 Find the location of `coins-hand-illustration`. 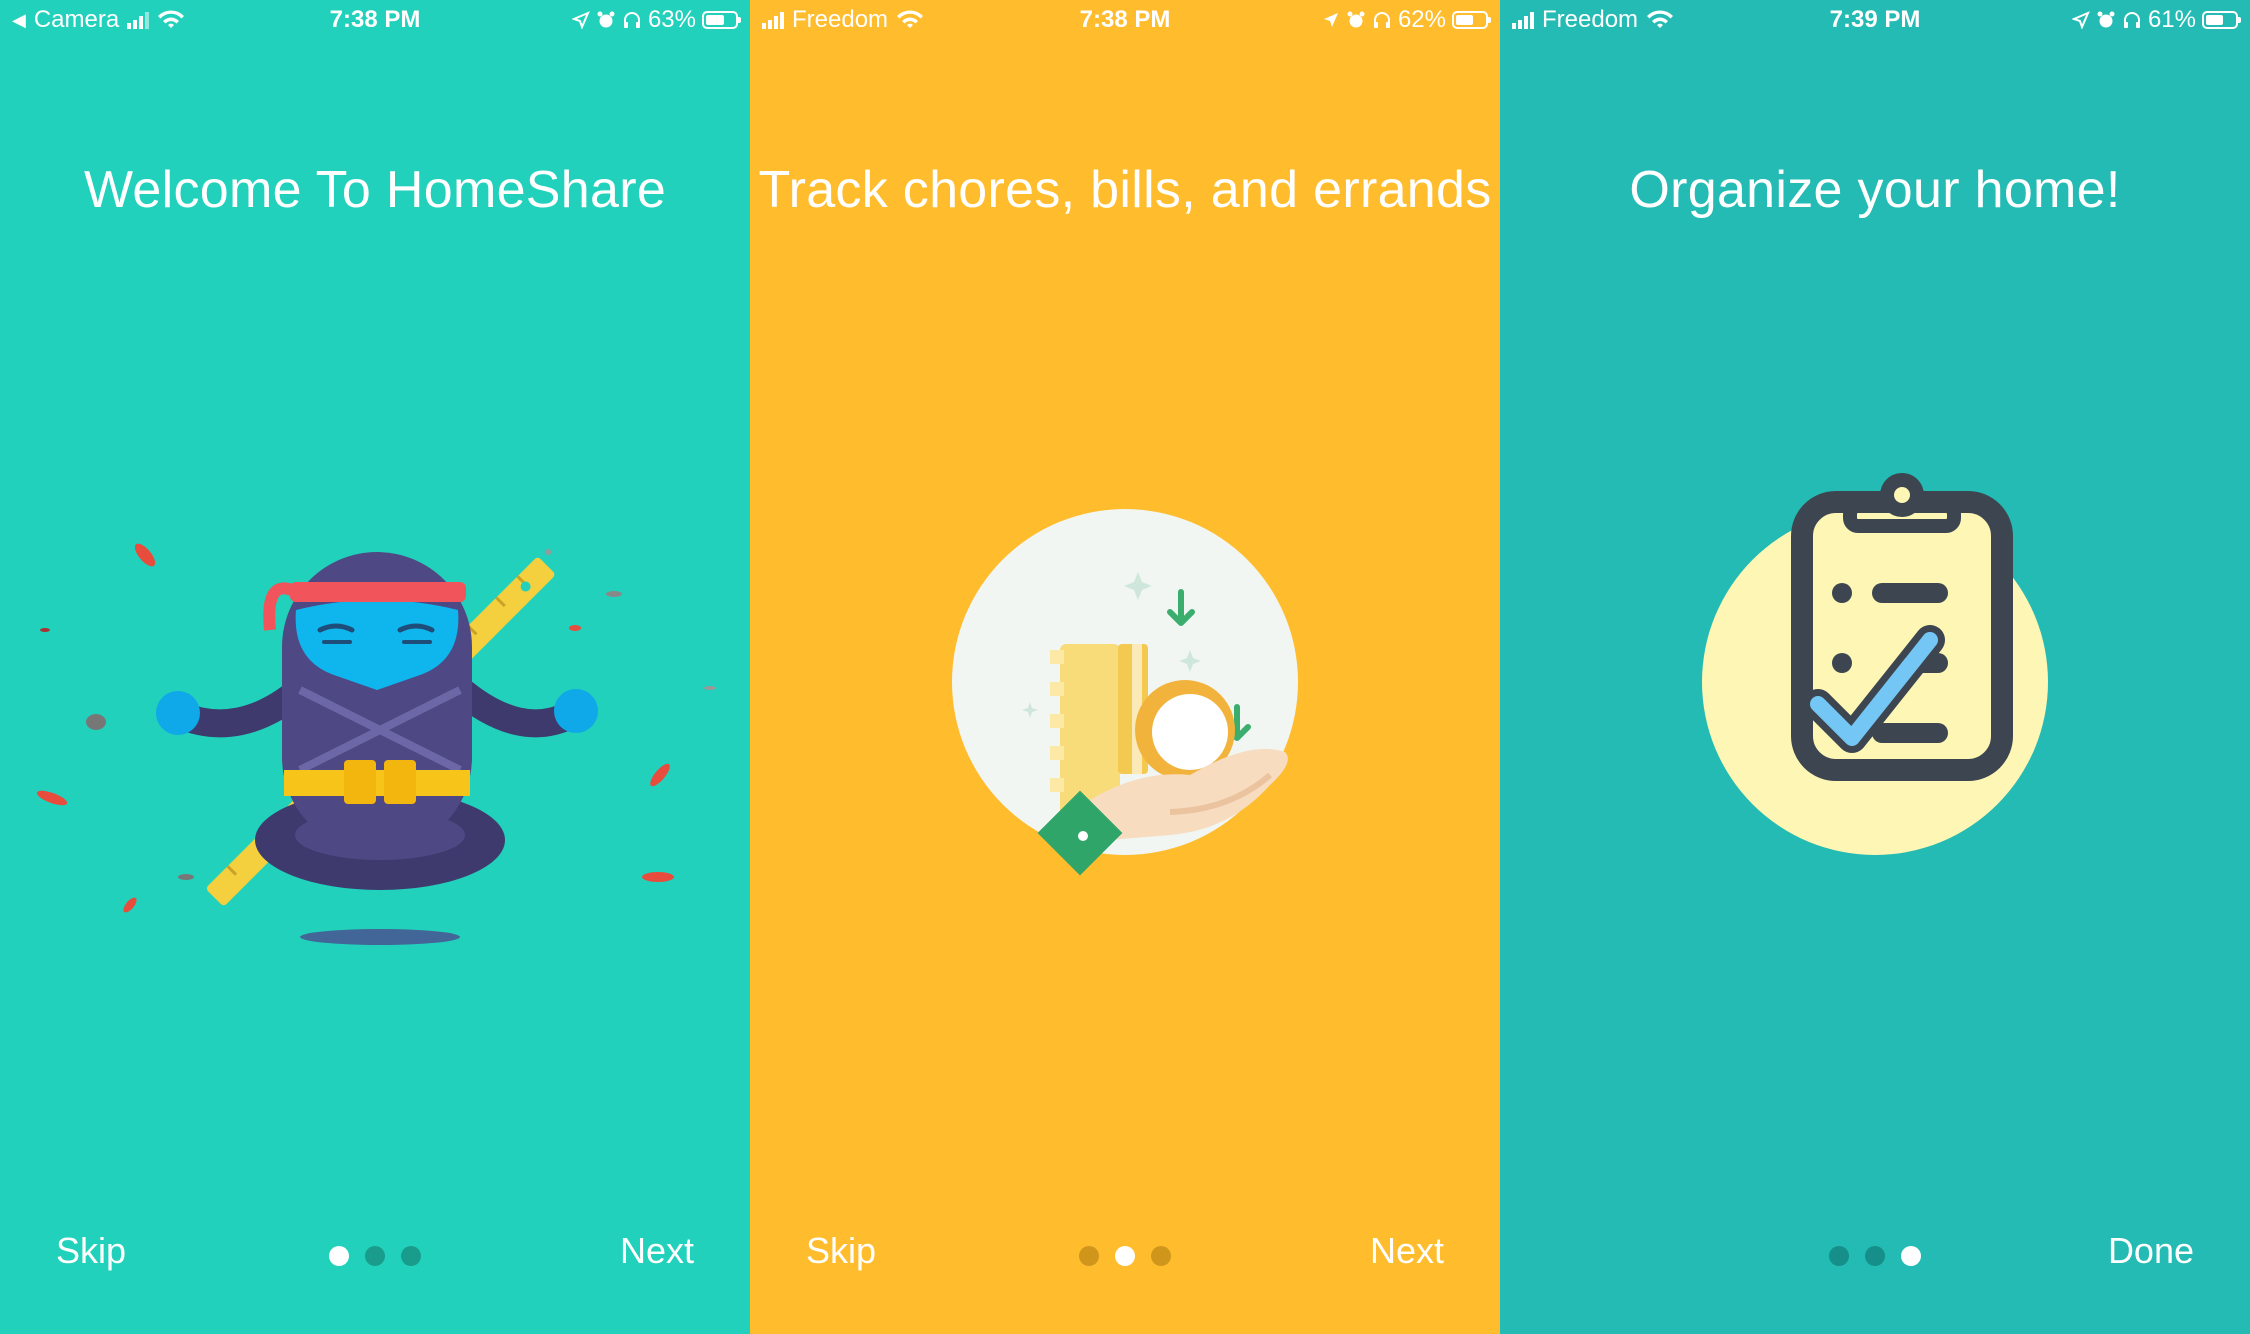

coins-hand-illustration is located at coordinates (1125, 692).